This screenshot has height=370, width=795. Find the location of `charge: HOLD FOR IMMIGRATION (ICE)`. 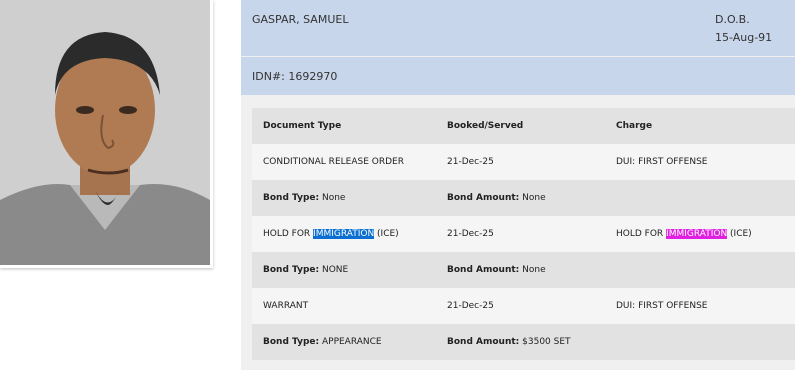

charge: HOLD FOR IMMIGRATION (ICE) is located at coordinates (684, 234).